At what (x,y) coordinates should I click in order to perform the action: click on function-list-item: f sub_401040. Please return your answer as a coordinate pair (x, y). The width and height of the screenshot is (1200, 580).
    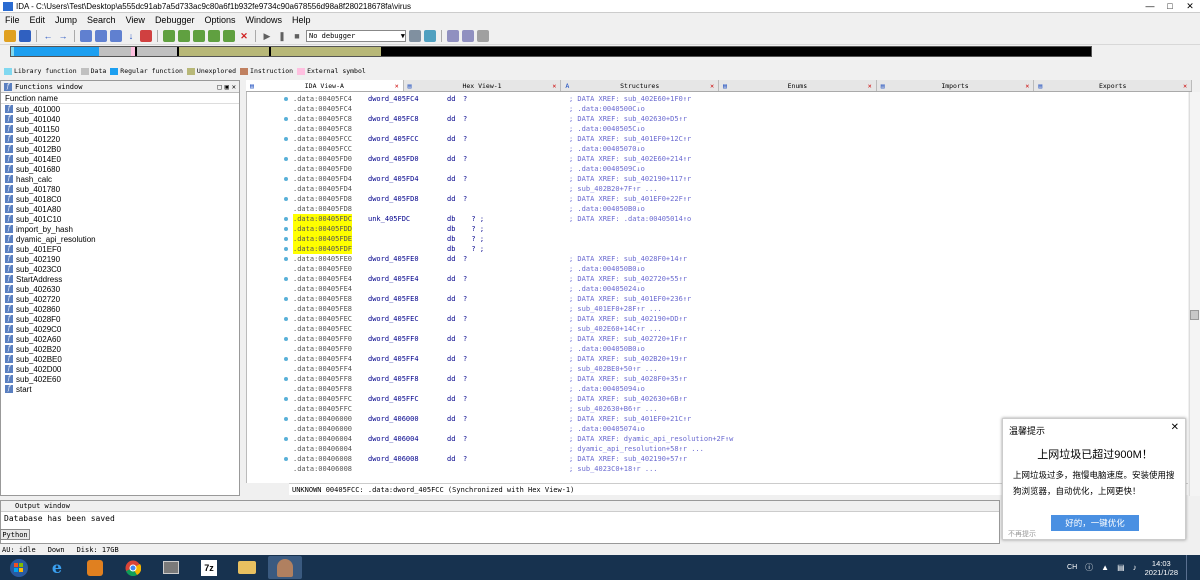
    Looking at the image, I should click on (120, 119).